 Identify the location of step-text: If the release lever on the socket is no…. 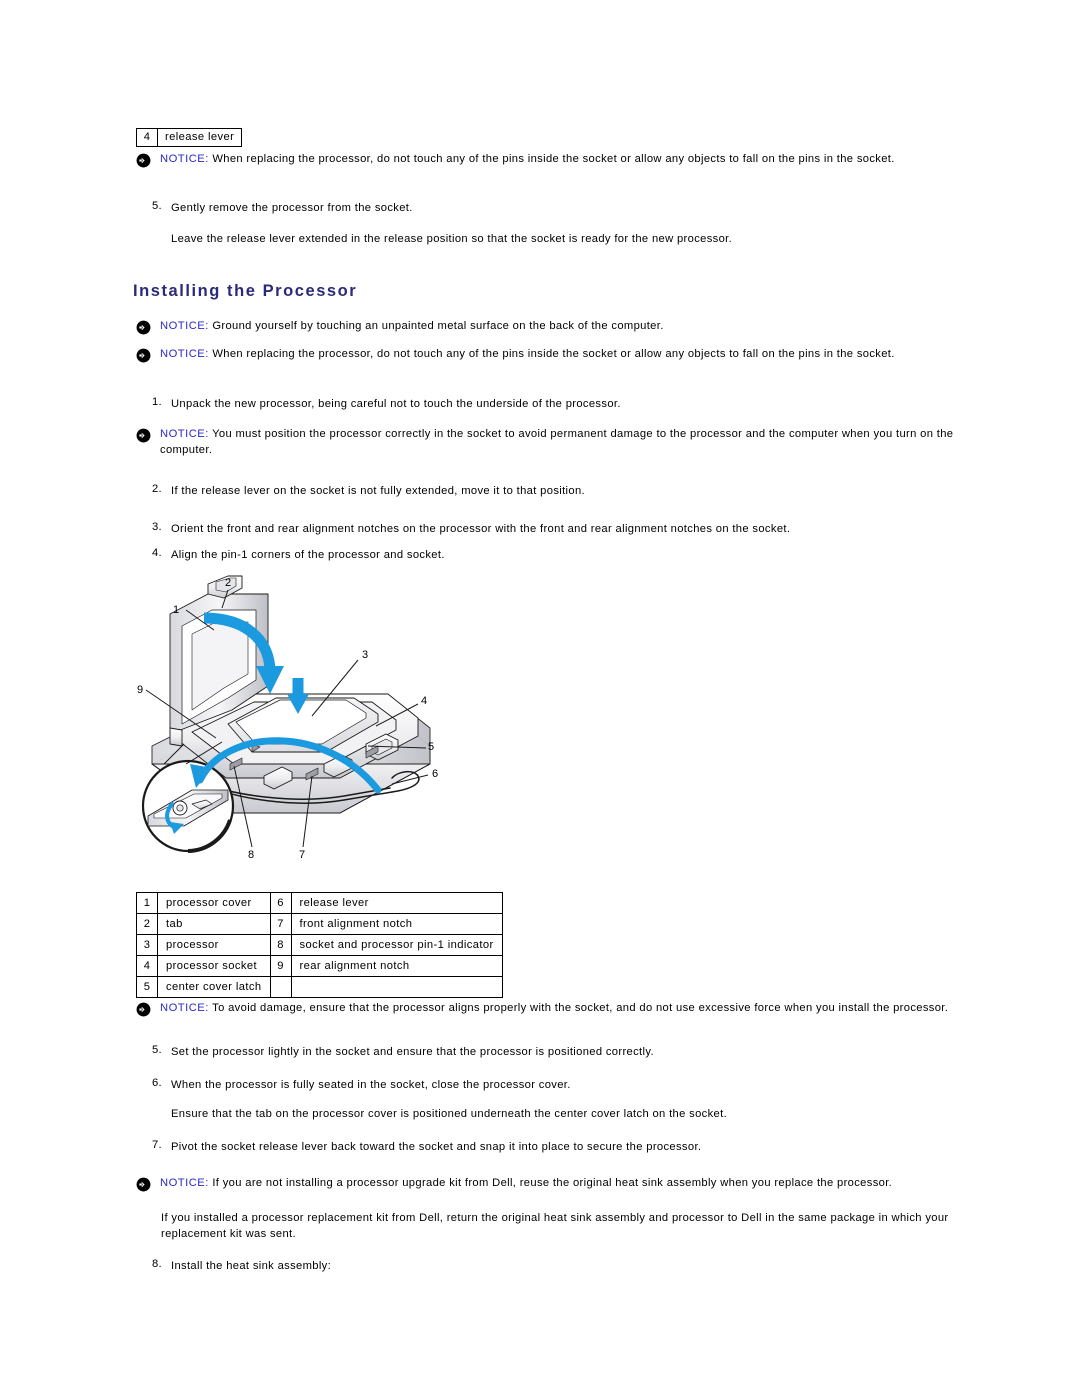
(378, 491).